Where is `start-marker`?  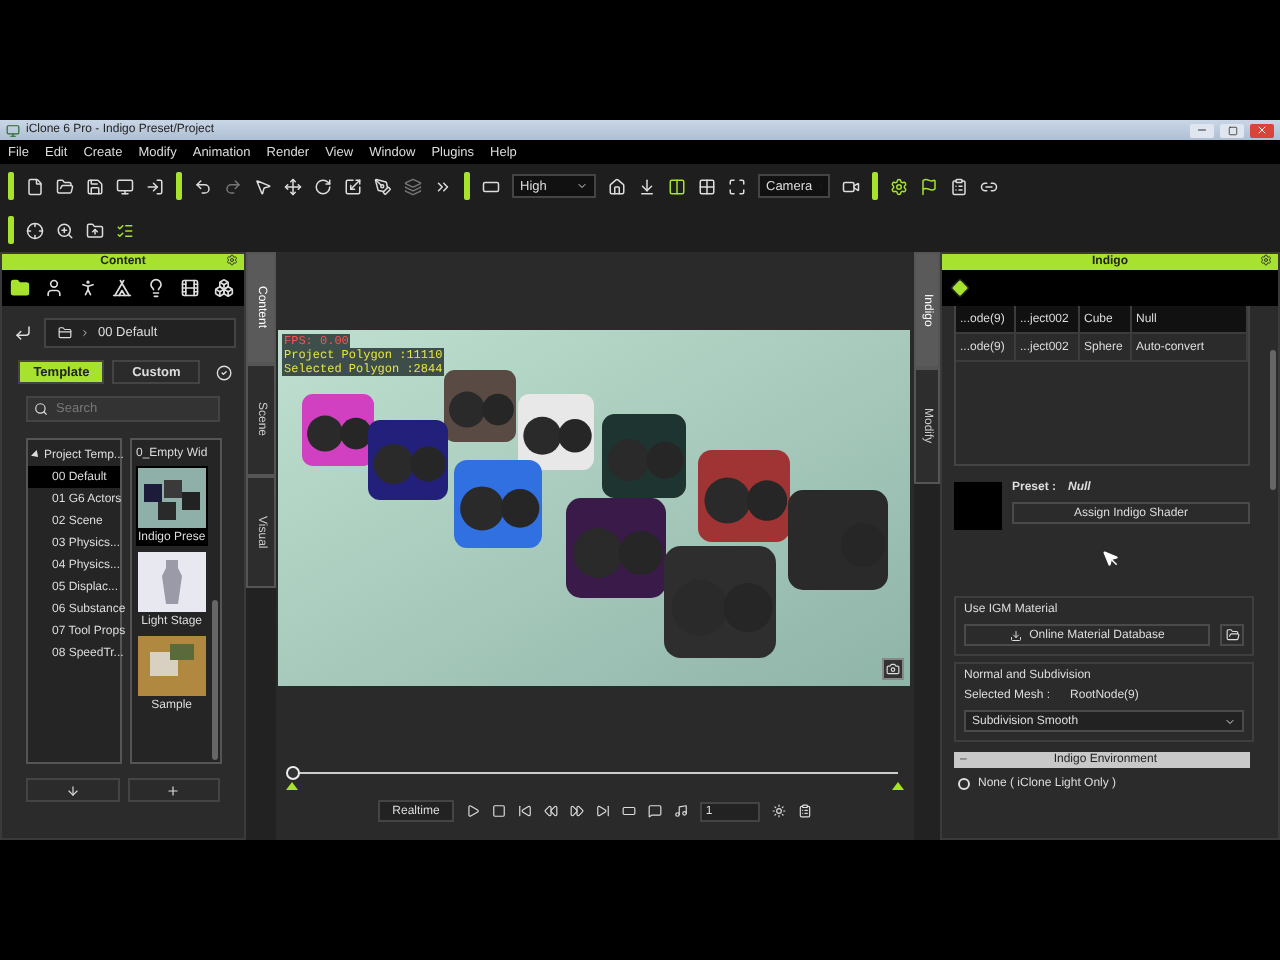 start-marker is located at coordinates (292, 786).